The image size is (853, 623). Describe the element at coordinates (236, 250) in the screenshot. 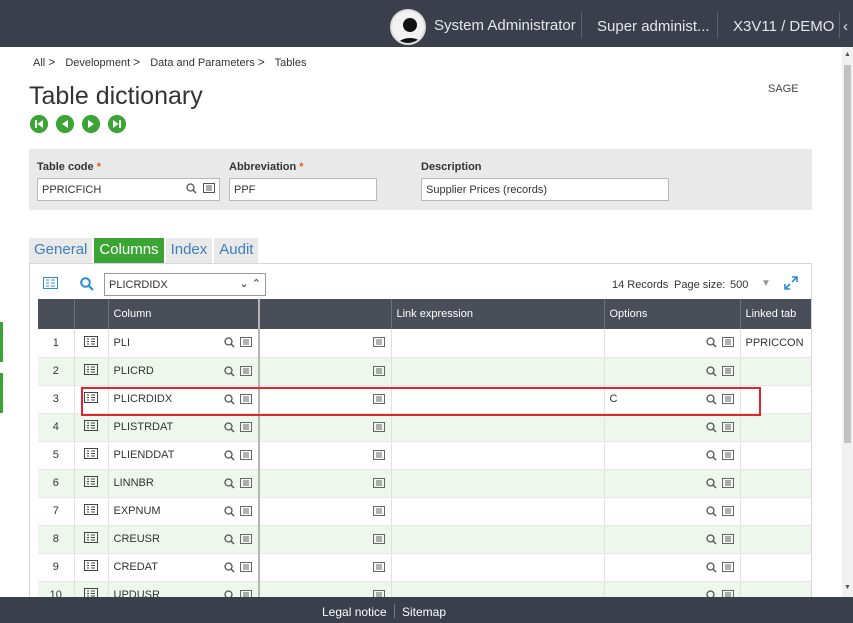

I see `tab-audit: Audit` at that location.